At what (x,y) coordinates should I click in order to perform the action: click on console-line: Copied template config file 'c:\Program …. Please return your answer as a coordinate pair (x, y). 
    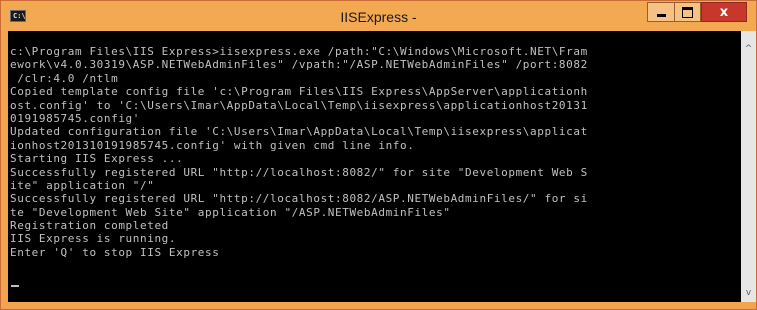
    Looking at the image, I should click on (299, 92).